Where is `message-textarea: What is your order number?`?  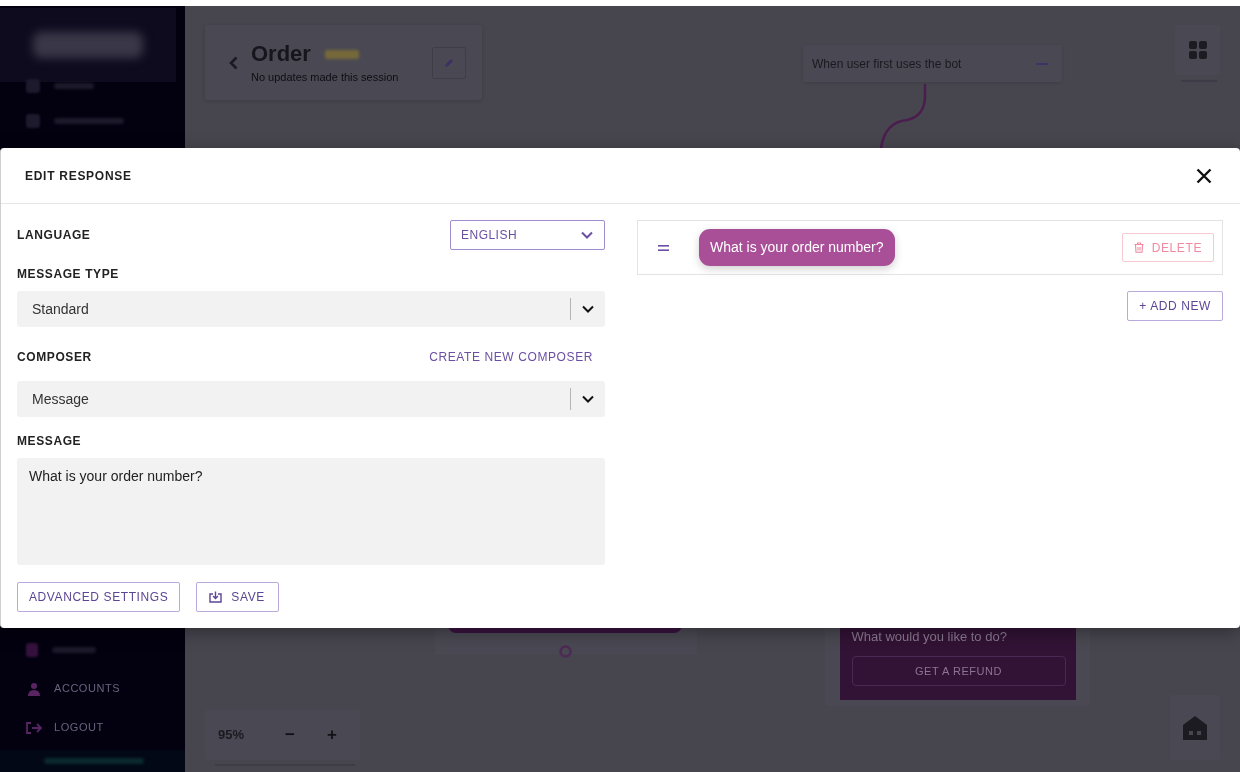 message-textarea: What is your order number? is located at coordinates (311, 511).